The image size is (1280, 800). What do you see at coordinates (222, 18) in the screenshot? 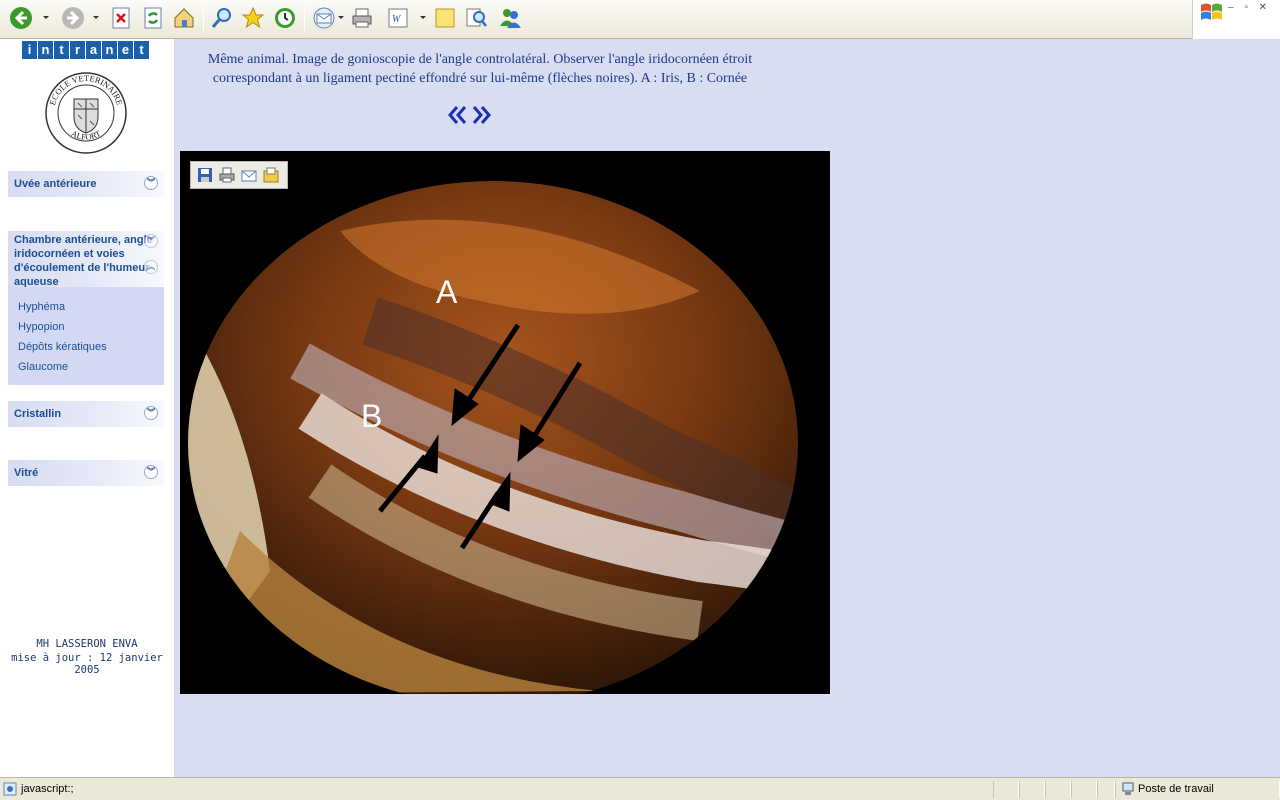
I see `search-icon` at bounding box center [222, 18].